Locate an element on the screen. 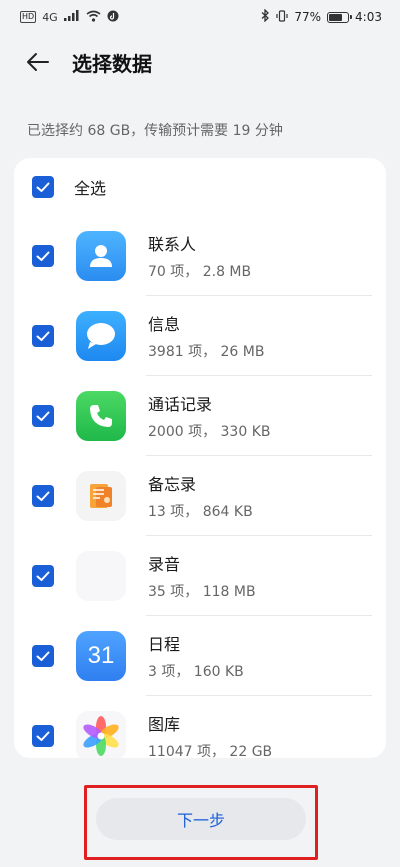 Image resolution: width=400 pixels, height=867 pixels. item-meta: 70 项， 2.8 MB is located at coordinates (200, 272).